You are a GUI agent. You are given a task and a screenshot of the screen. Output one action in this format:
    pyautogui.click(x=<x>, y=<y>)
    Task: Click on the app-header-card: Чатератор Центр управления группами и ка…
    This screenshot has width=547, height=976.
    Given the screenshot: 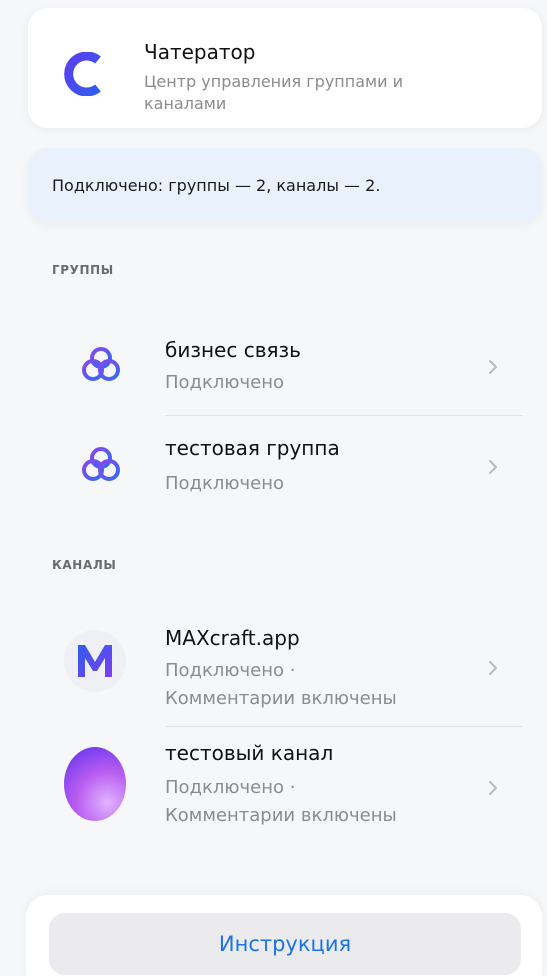 What is the action you would take?
    pyautogui.click(x=285, y=68)
    